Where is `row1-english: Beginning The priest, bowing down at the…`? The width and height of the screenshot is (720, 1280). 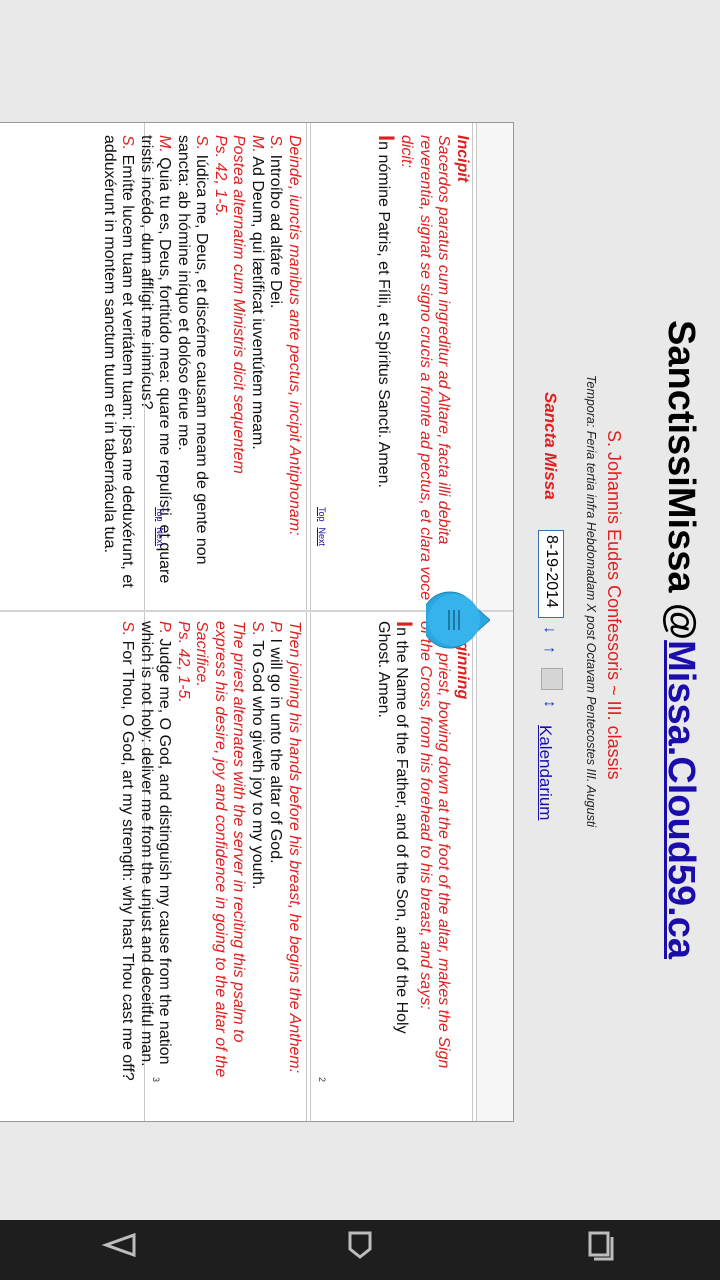
row1-english: Beginning The priest, bowing down at the… is located at coordinates (422, 851).